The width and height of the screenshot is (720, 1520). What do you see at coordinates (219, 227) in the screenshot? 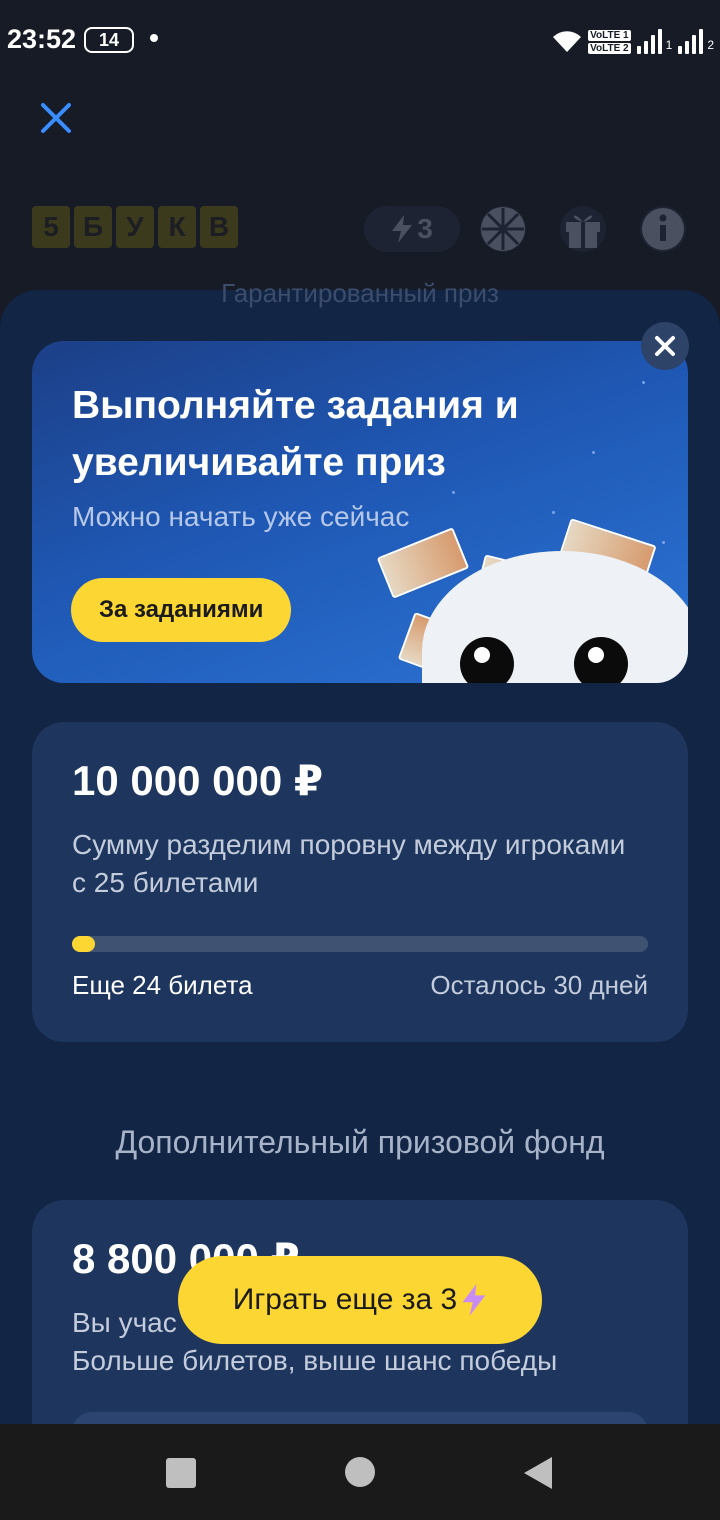
I see `logo-letter: В` at bounding box center [219, 227].